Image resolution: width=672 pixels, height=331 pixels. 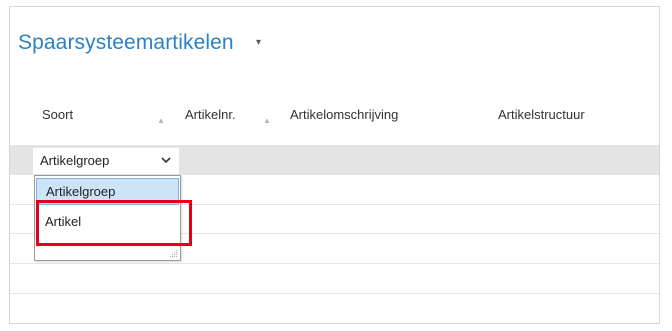 What do you see at coordinates (173, 253) in the screenshot?
I see `resize-grip-icon` at bounding box center [173, 253].